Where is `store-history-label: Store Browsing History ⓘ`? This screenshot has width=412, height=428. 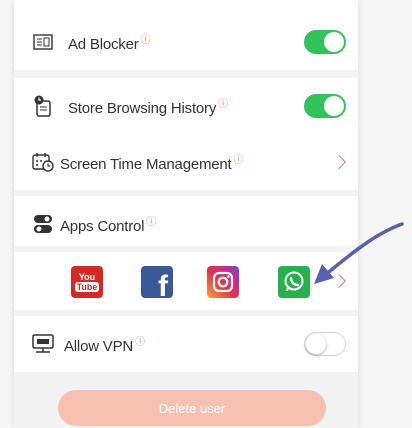 store-history-label: Store Browsing History ⓘ is located at coordinates (148, 108).